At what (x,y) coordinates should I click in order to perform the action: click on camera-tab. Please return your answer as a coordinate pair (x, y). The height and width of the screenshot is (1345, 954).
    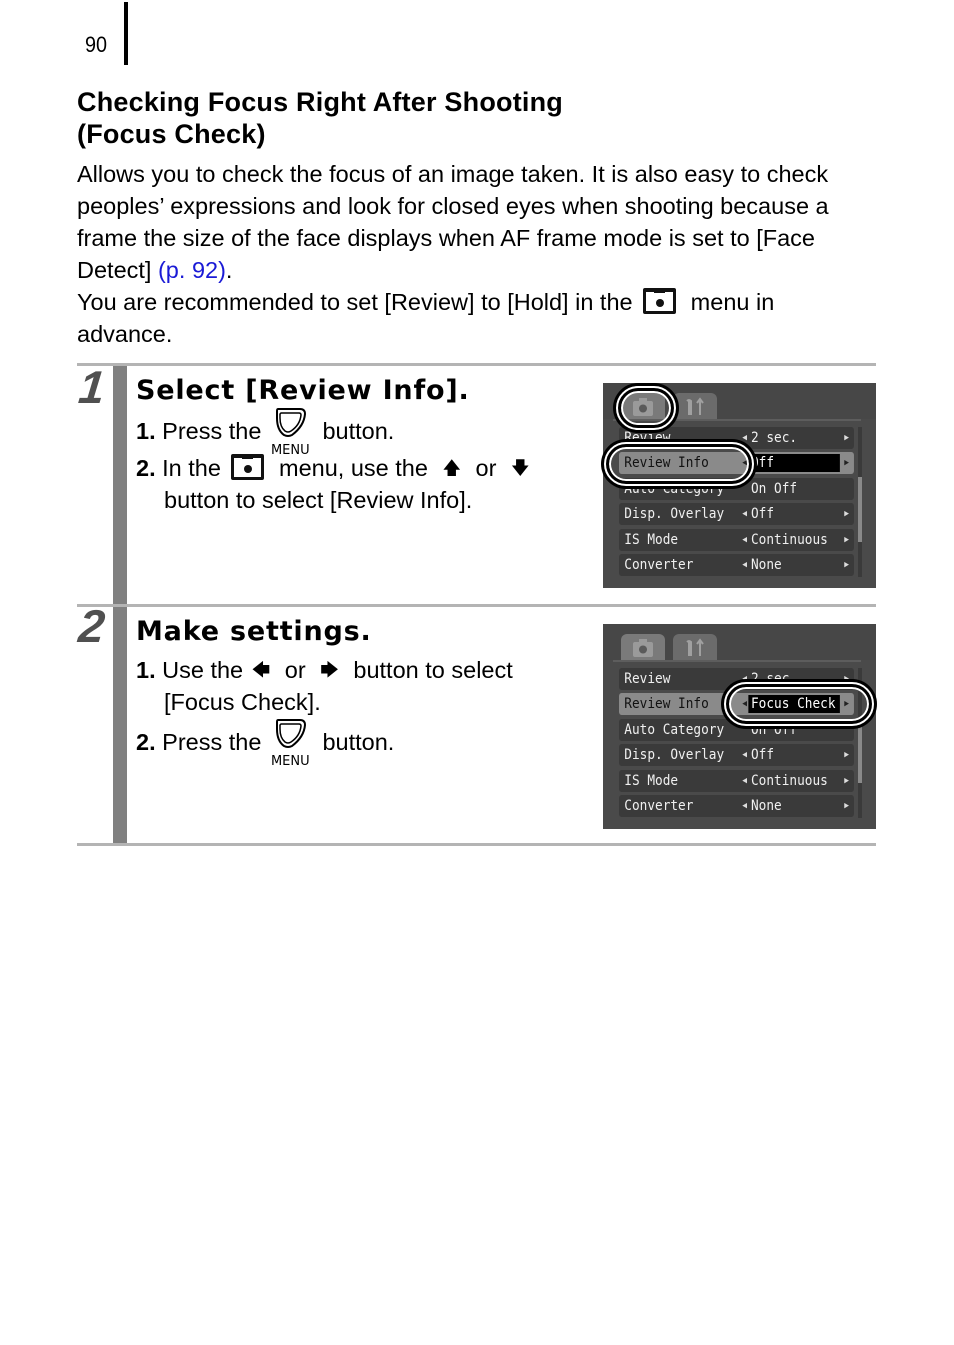
    Looking at the image, I should click on (643, 648).